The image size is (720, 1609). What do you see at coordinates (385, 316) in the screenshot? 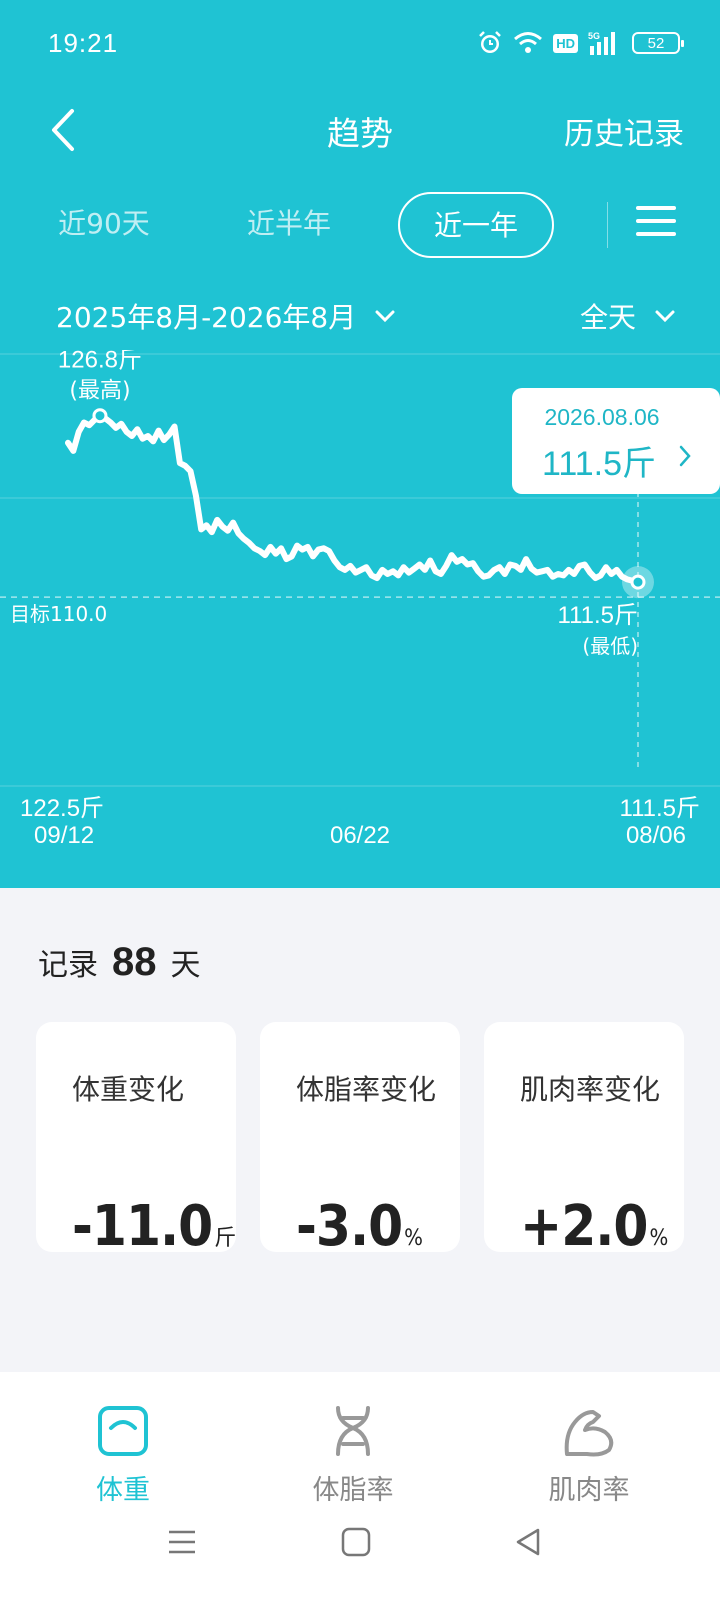
I see `chevron-down-icon` at bounding box center [385, 316].